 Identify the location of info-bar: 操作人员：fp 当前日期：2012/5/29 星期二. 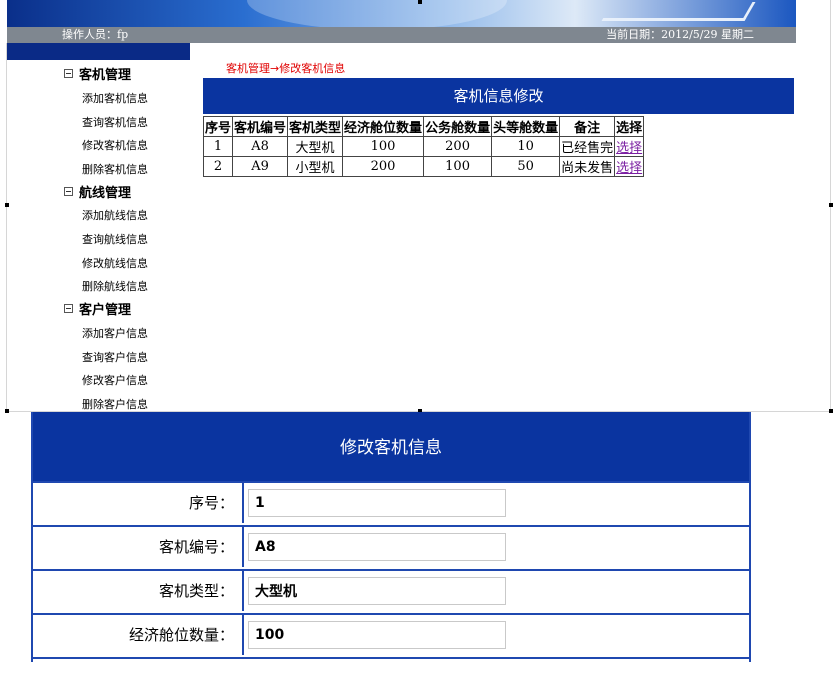
(401, 35).